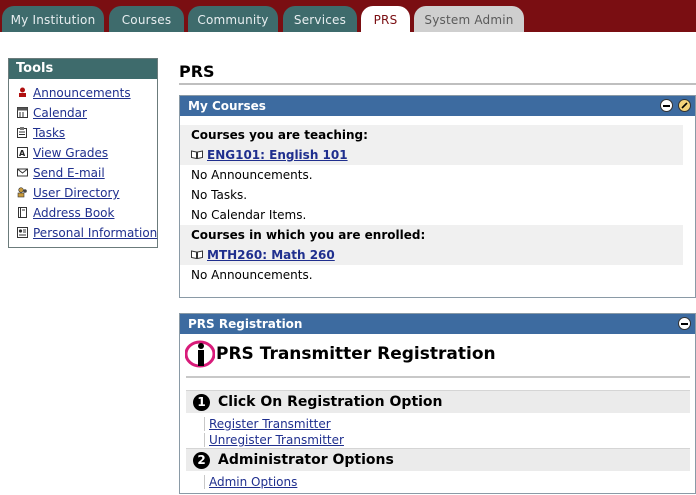  I want to click on prs-registration-header: PRS Registration, so click(437, 324).